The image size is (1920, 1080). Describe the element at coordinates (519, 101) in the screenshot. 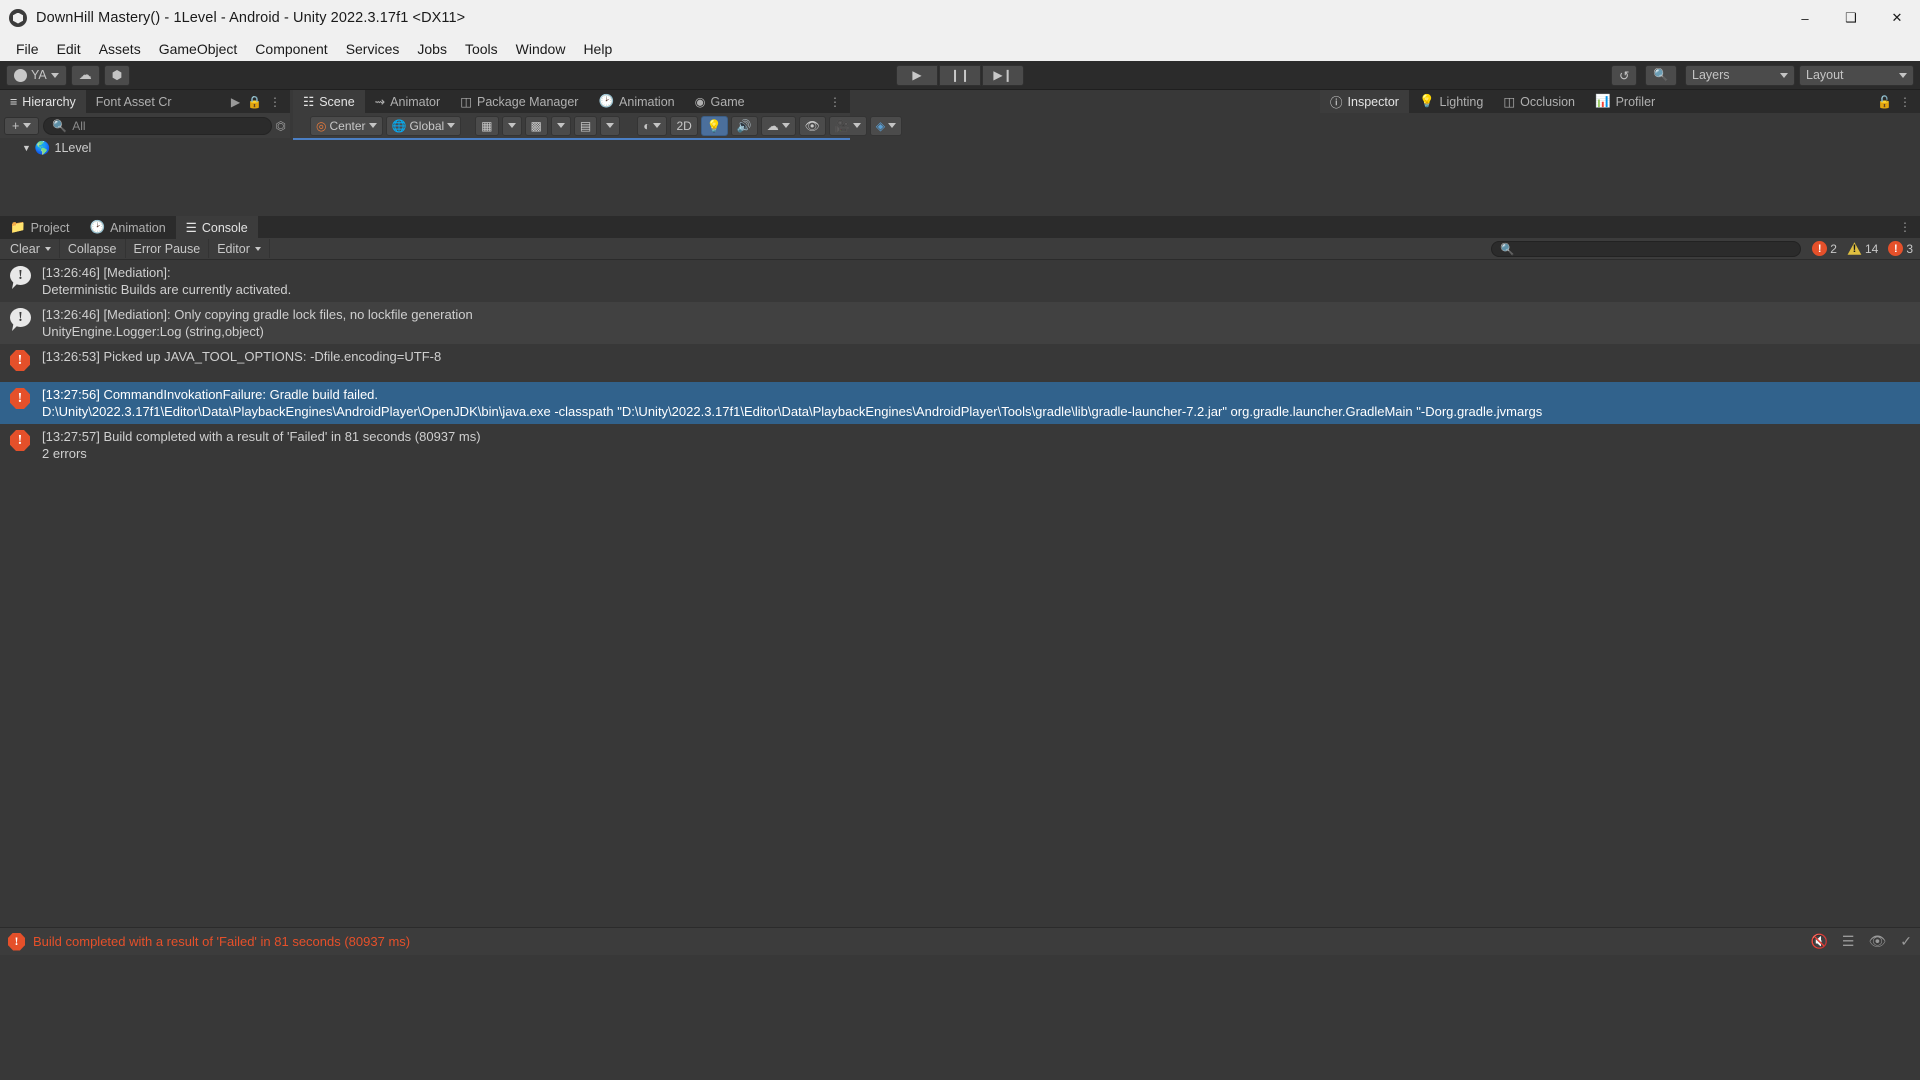

I see `tab-package-manager: ◫ Package Manager` at that location.